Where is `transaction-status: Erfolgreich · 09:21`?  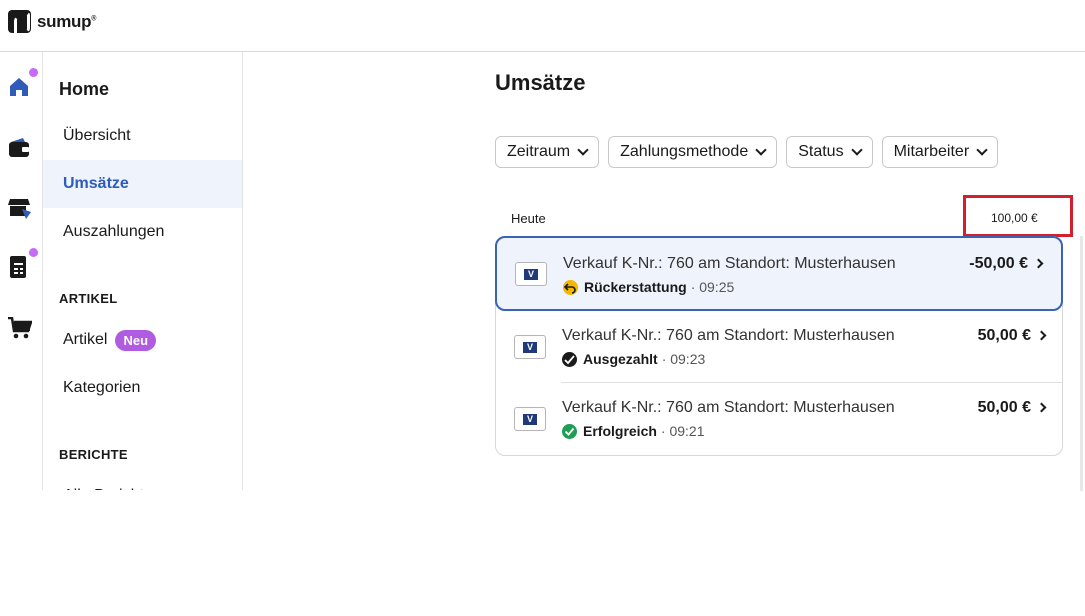 transaction-status: Erfolgreich · 09:21 is located at coordinates (633, 431).